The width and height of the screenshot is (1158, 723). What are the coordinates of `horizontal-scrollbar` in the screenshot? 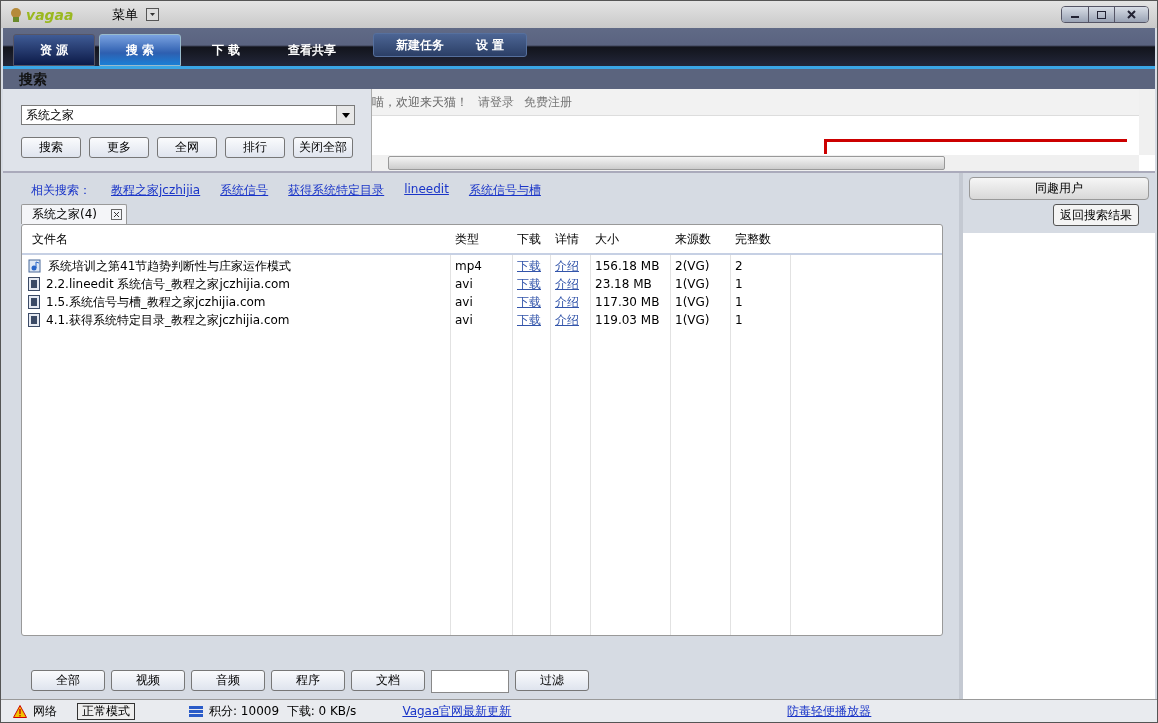 It's located at (755, 163).